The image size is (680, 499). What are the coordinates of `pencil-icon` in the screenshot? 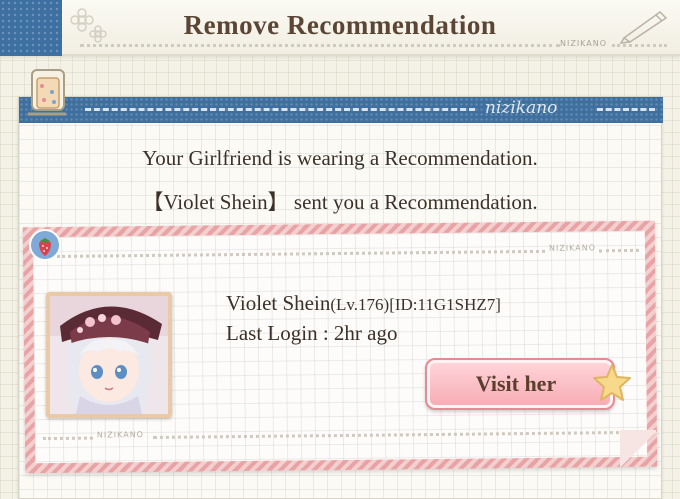 It's located at (643, 27).